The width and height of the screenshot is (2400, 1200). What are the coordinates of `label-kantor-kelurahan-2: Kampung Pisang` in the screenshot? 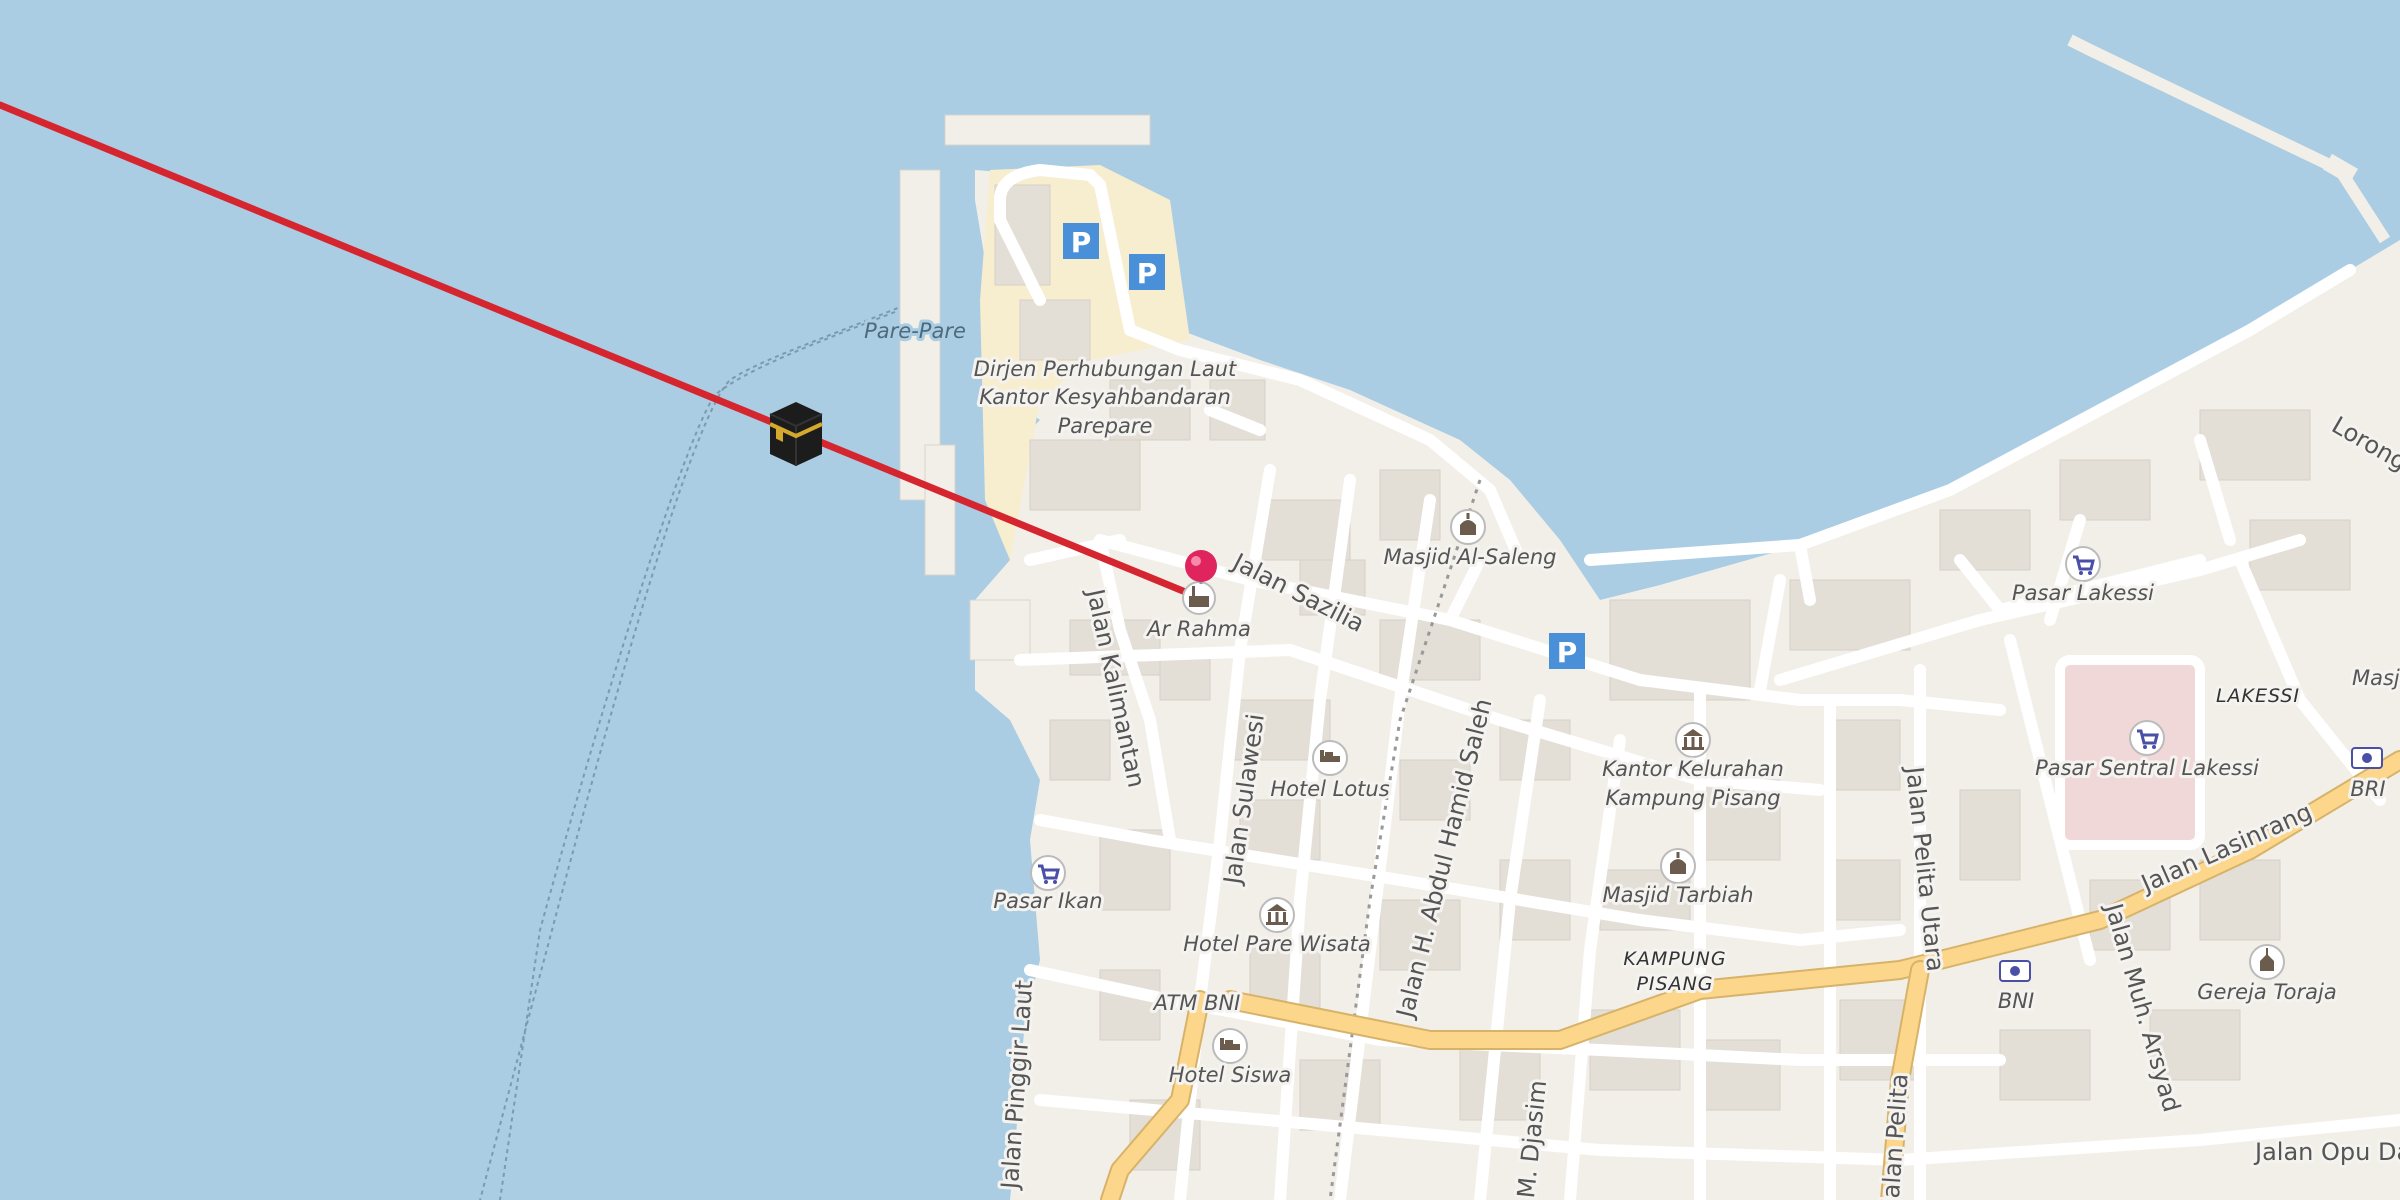 It's located at (1692, 798).